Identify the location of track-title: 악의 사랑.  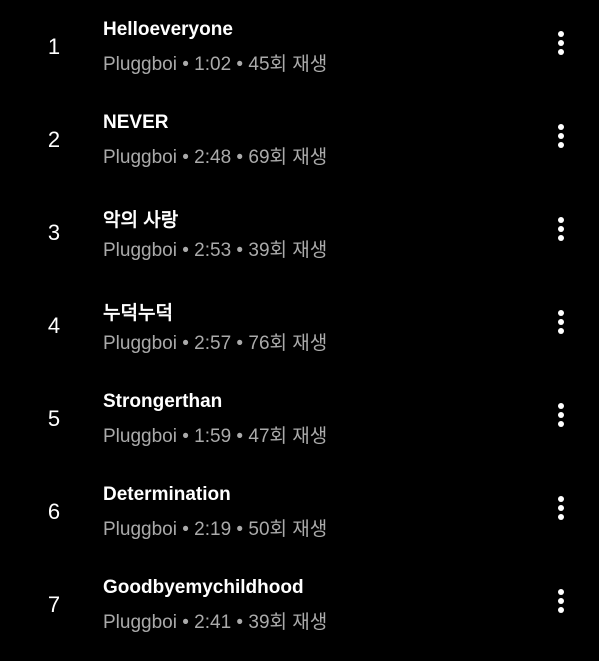
(141, 220).